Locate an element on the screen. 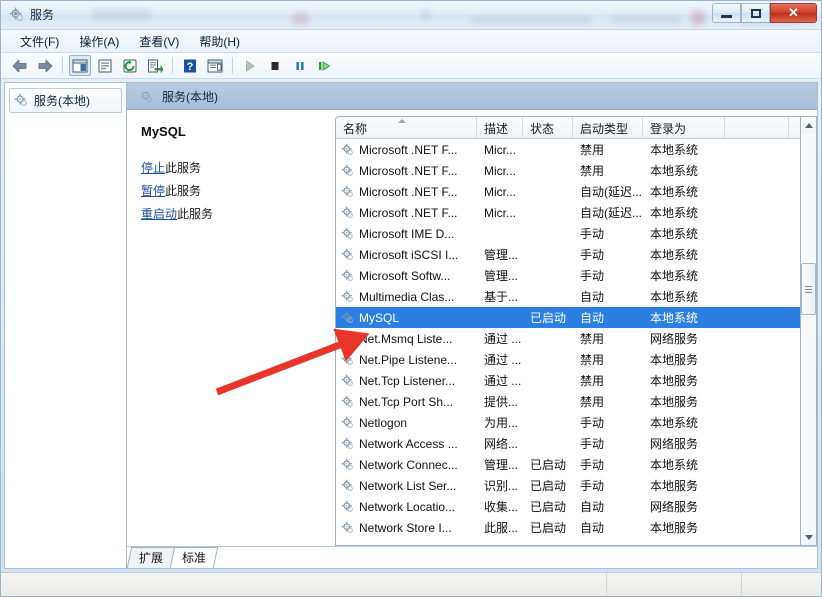 The height and width of the screenshot is (598, 822). column-header-2: 状态 is located at coordinates (548, 127).